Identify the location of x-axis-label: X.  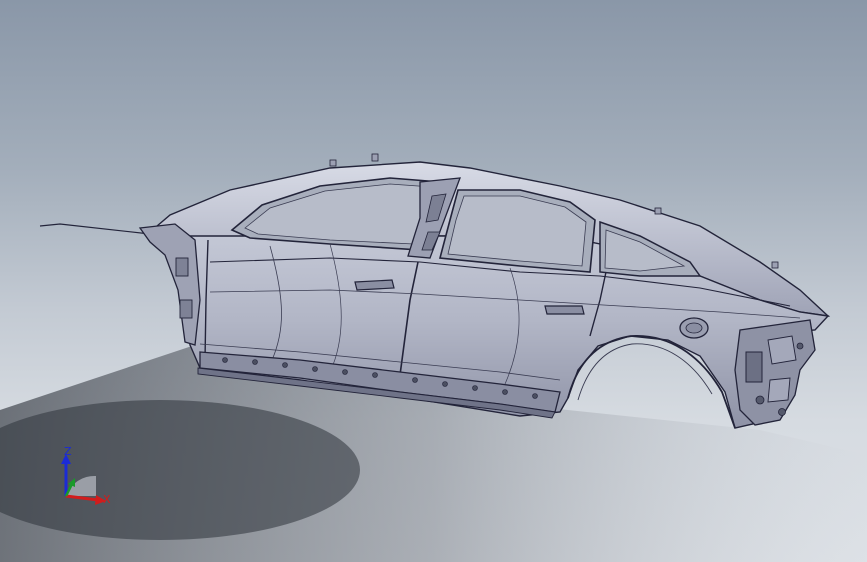
(107, 499).